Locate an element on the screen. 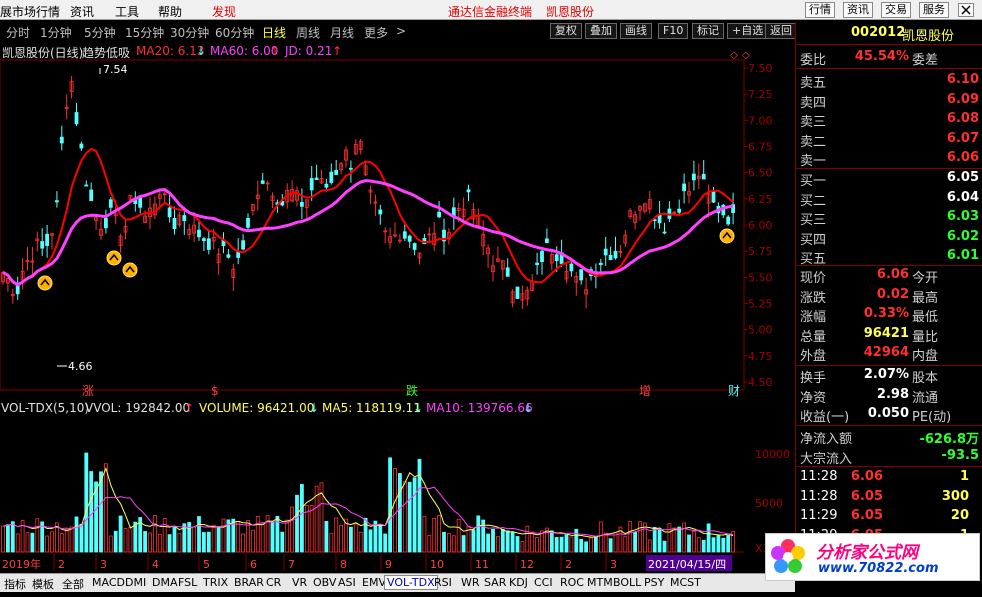 The image size is (982, 597). indicator-tab: 全部 is located at coordinates (73, 584).